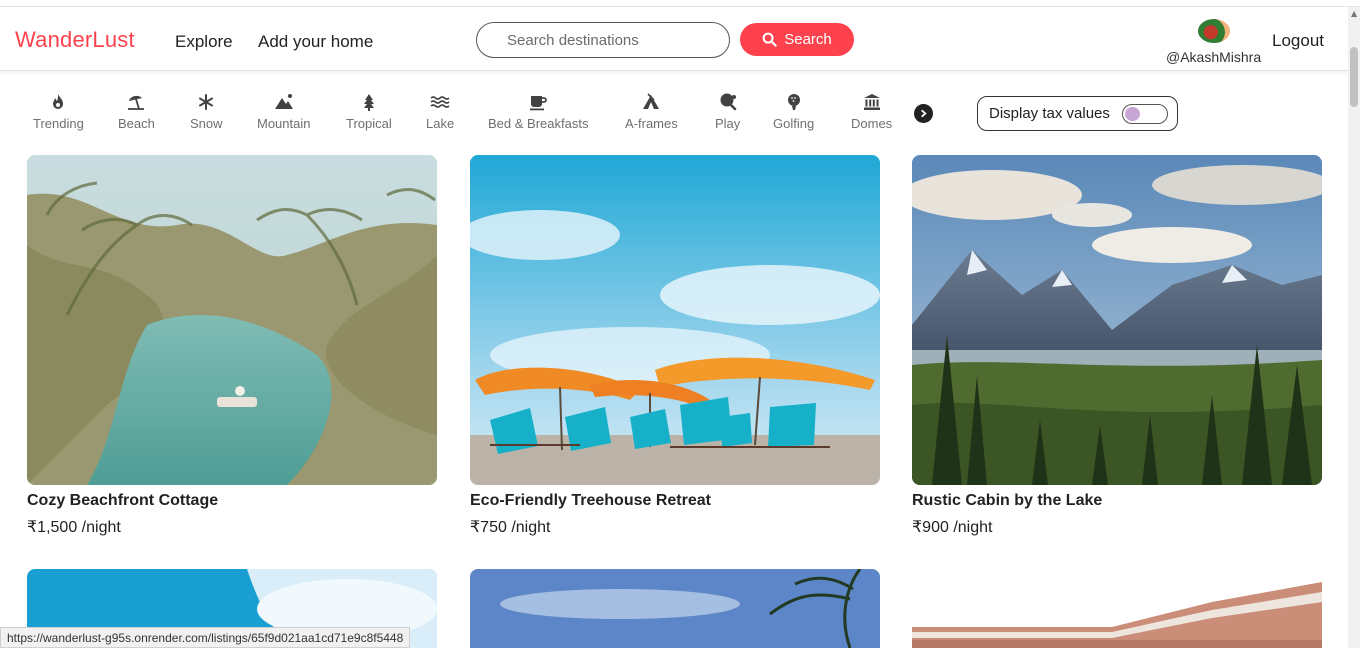 Image resolution: width=1360 pixels, height=648 pixels. What do you see at coordinates (603, 40) in the screenshot?
I see `search-input` at bounding box center [603, 40].